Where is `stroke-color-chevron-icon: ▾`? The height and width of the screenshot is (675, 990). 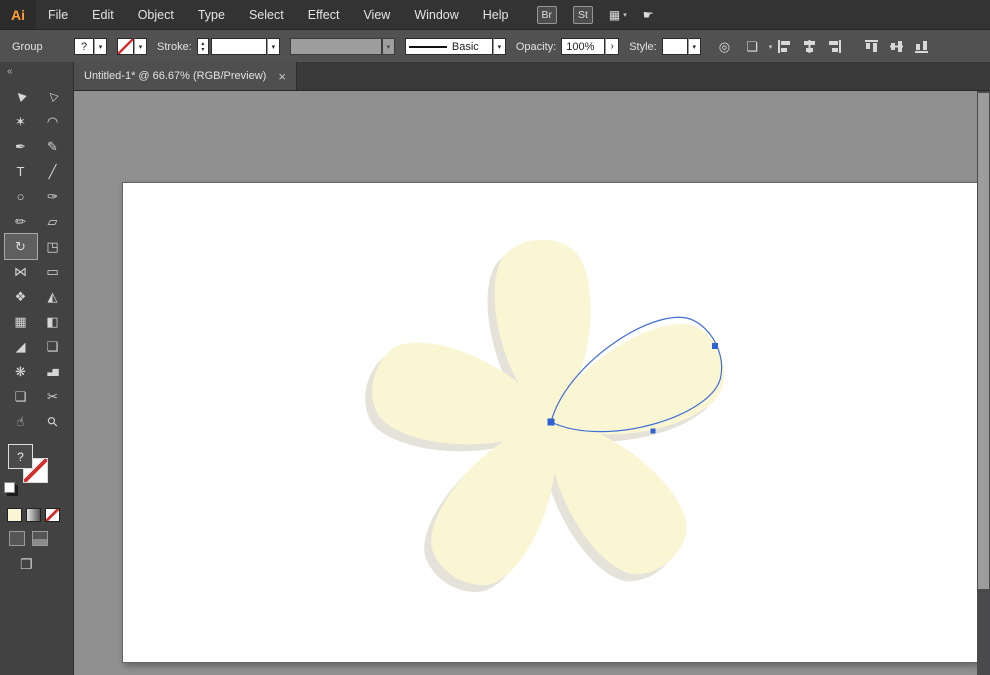
stroke-color-chevron-icon: ▾ is located at coordinates (140, 46).